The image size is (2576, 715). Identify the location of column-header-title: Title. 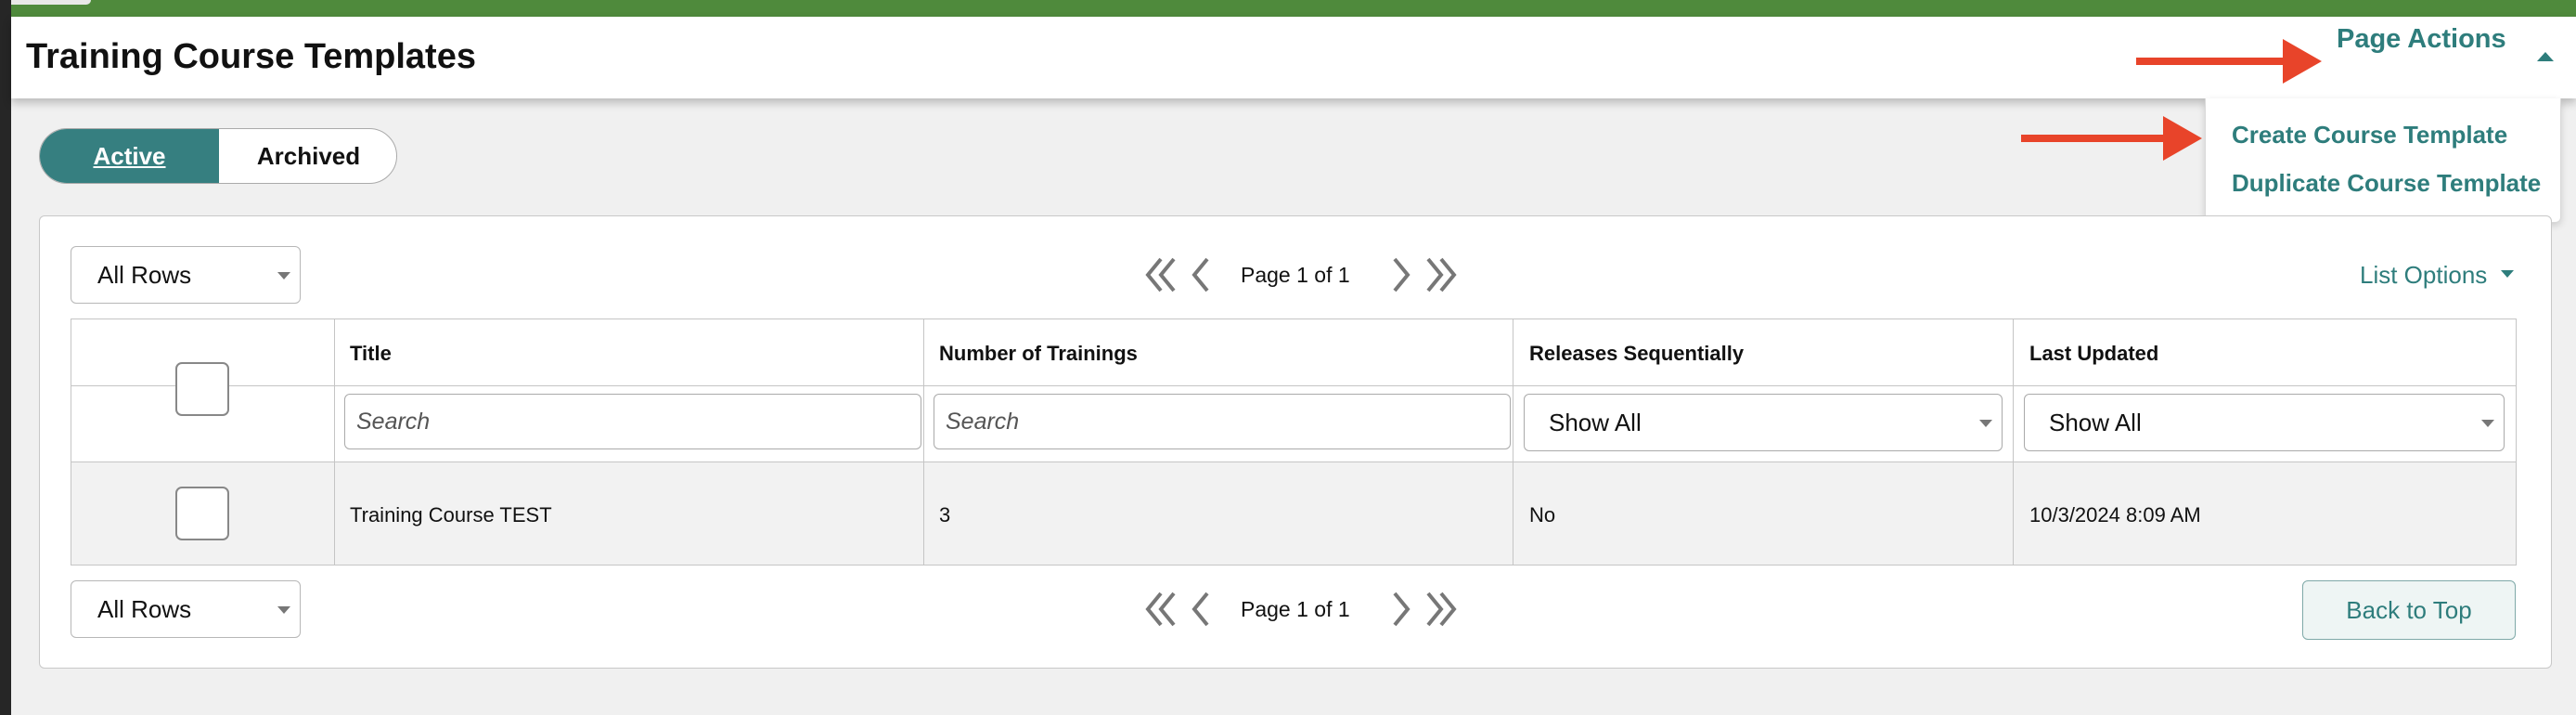
(371, 354).